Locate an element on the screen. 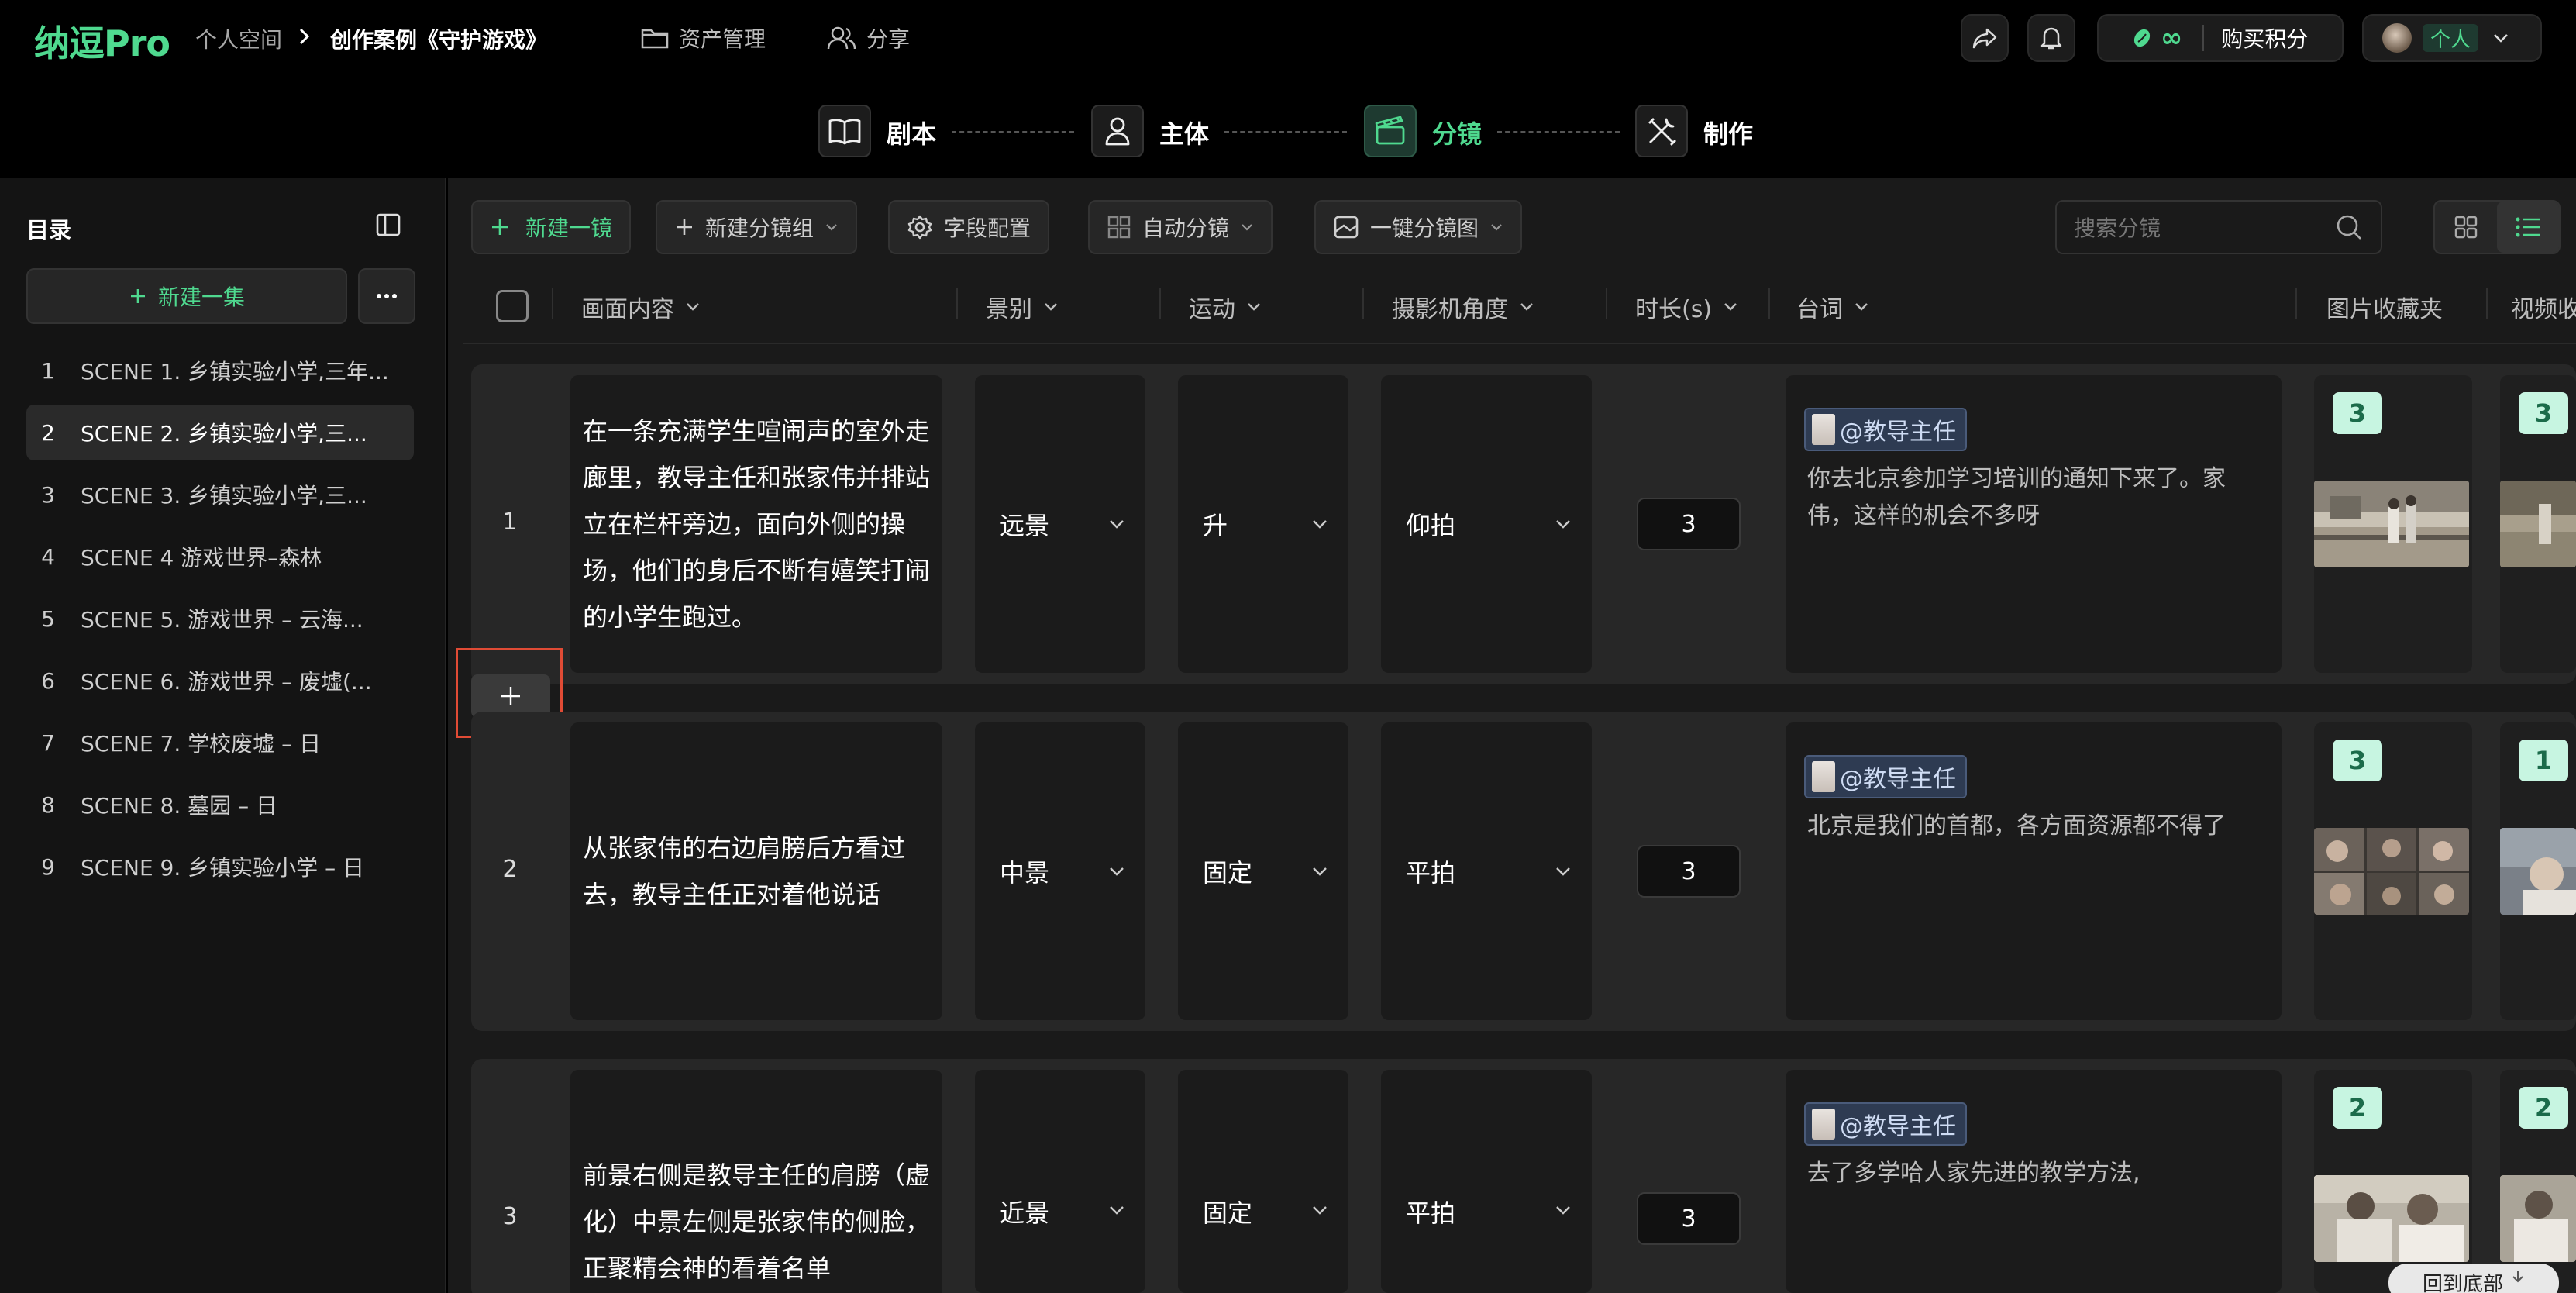  column-label: 摄影机角度 is located at coordinates (1450, 309).